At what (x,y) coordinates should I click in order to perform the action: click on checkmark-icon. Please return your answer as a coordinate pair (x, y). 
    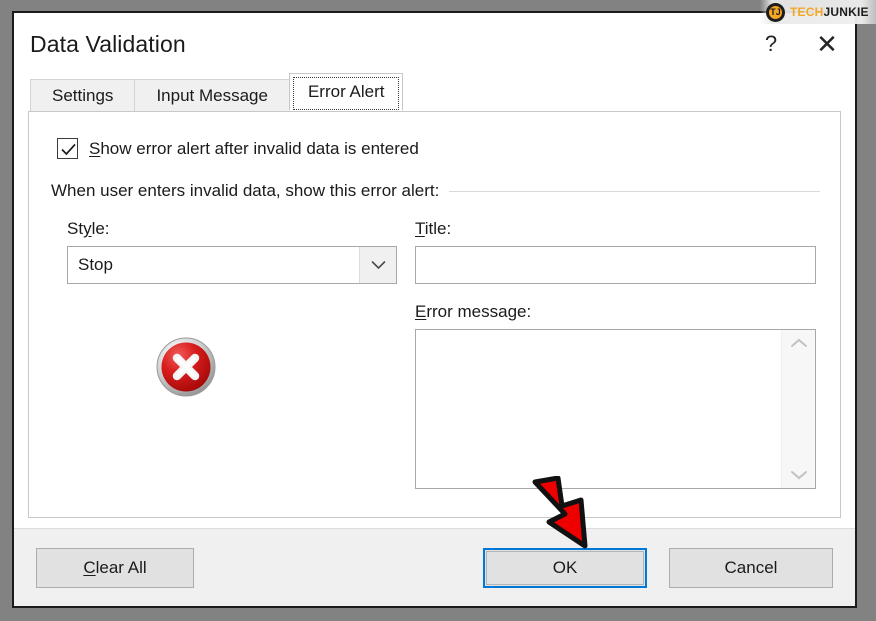
    Looking at the image, I should click on (68, 149).